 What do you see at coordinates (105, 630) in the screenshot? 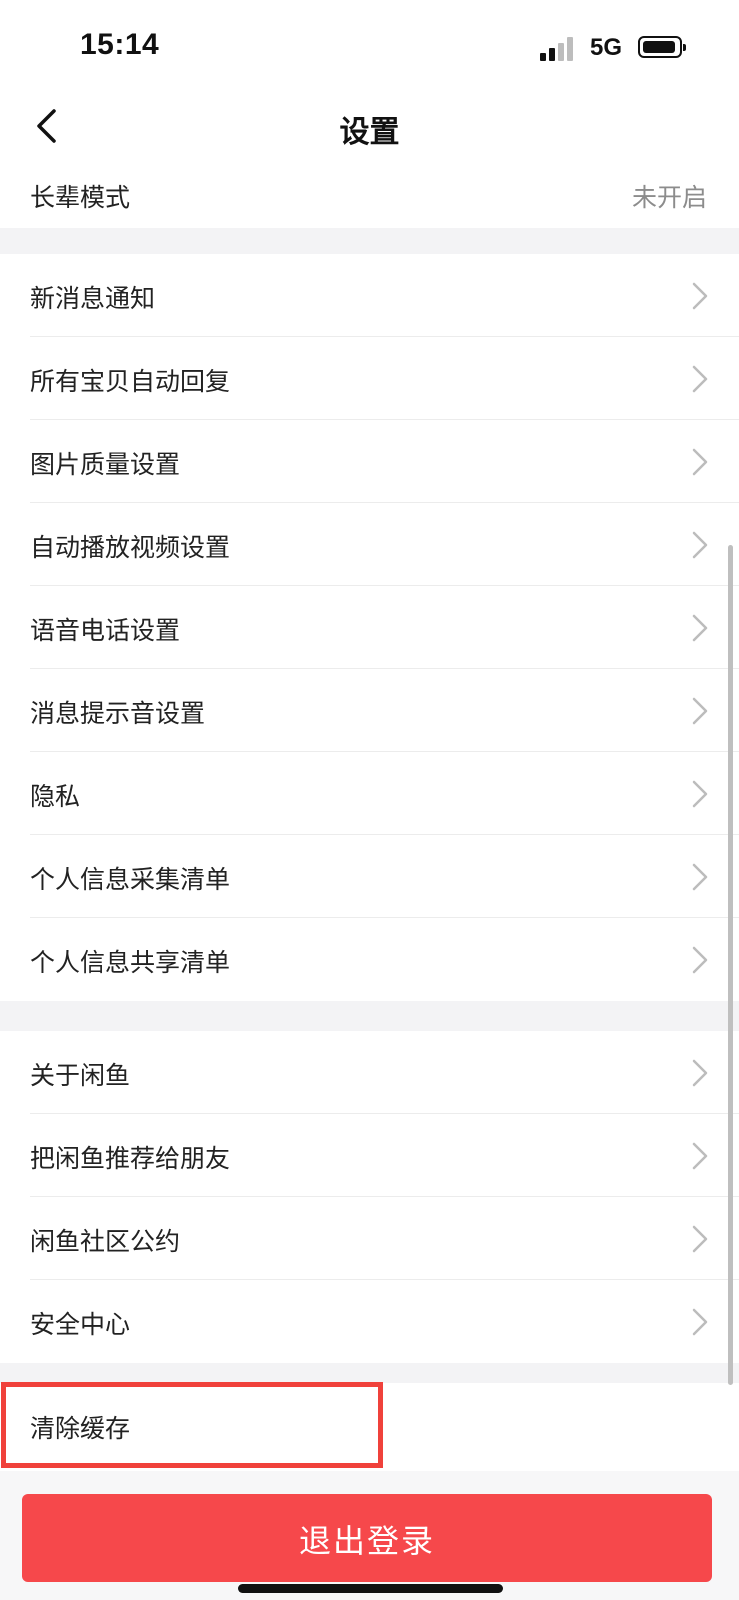
I see `settings-item-label: 语音电话设置` at bounding box center [105, 630].